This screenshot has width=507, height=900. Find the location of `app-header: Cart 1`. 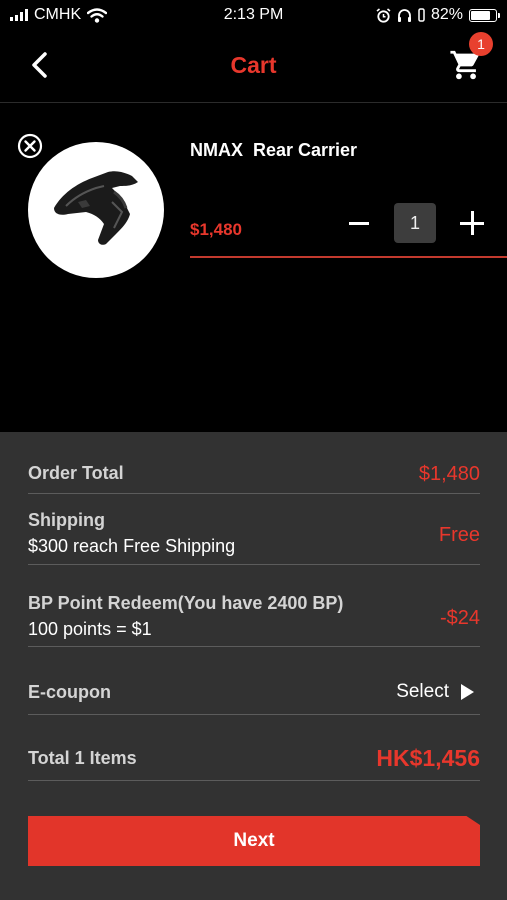

app-header: Cart 1 is located at coordinates (253, 66).